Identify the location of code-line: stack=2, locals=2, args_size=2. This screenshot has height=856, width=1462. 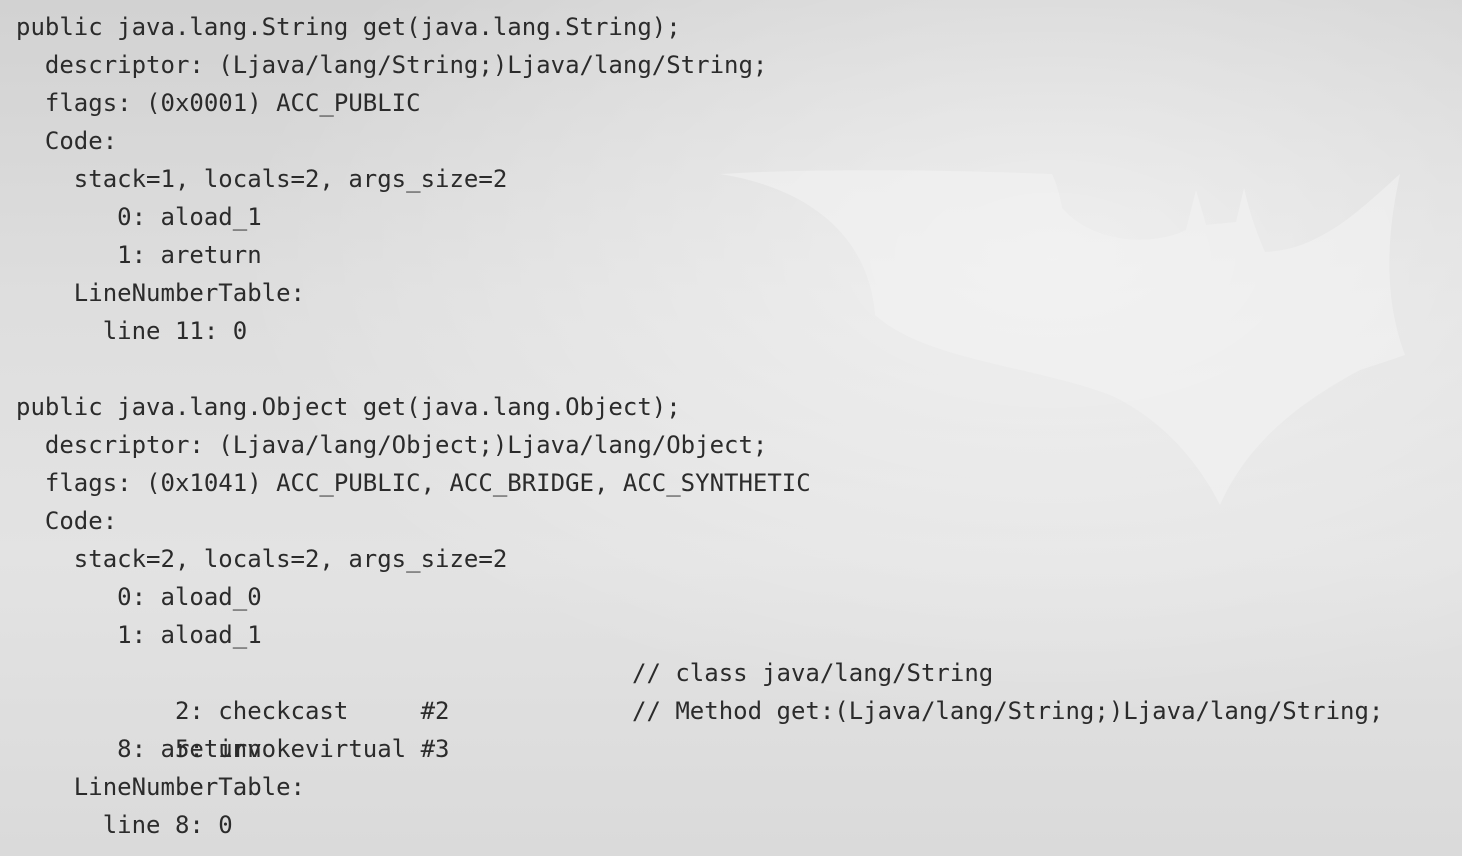
(262, 559).